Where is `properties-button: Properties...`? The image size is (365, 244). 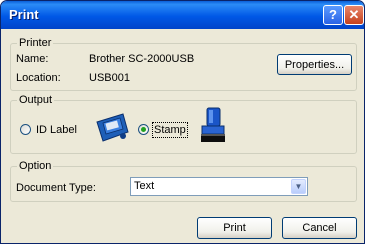 properties-button: Properties... is located at coordinates (314, 64).